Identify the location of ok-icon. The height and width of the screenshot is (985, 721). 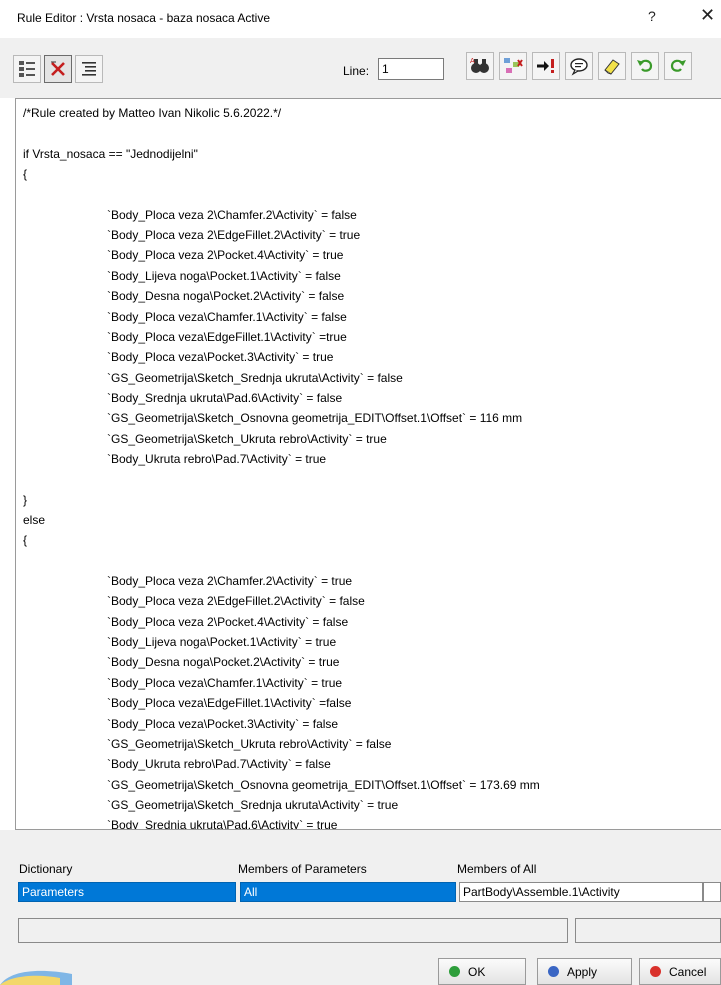
(454, 971).